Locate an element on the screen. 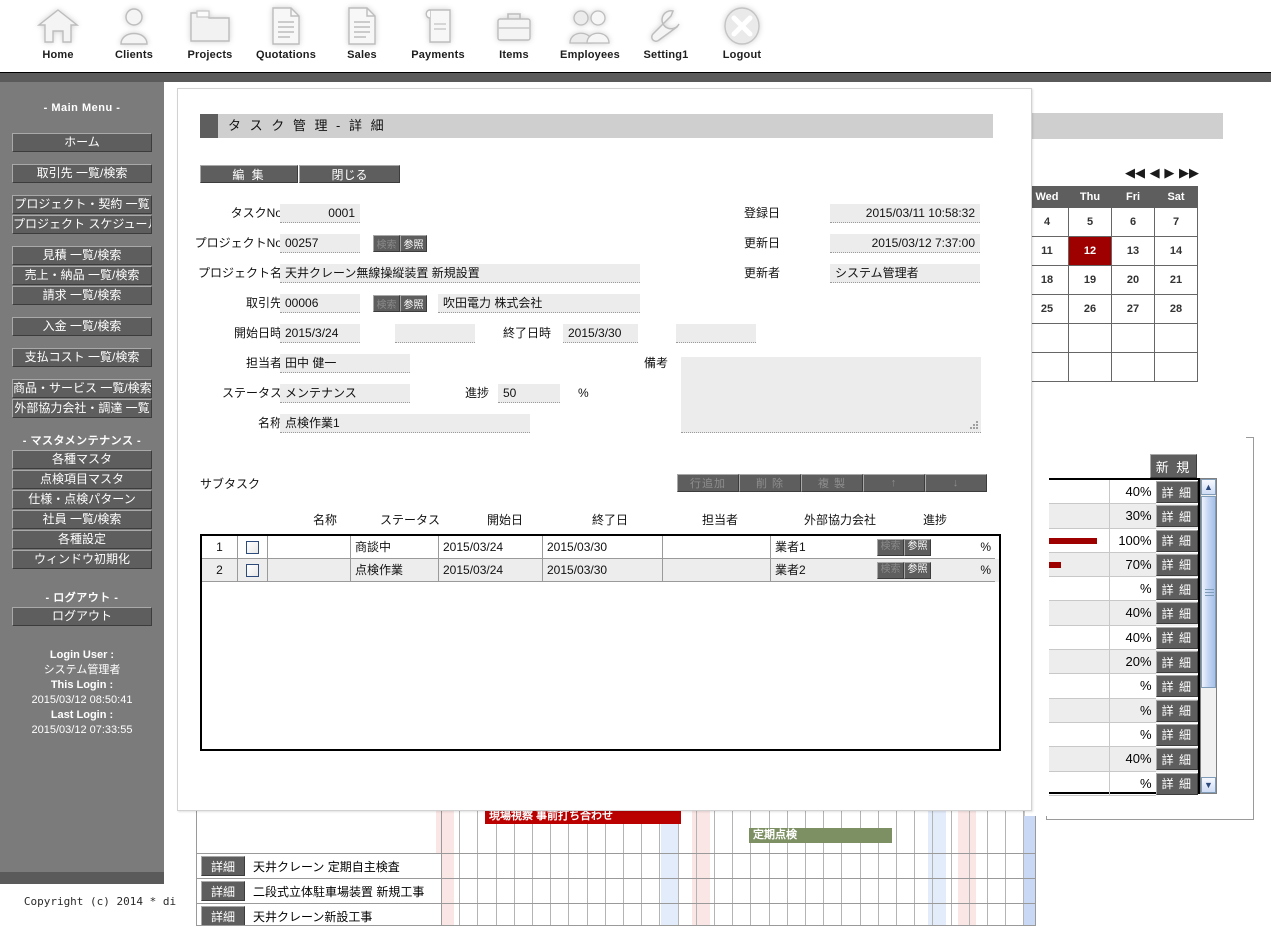 The width and height of the screenshot is (1271, 926). calendar-day-27: 27 is located at coordinates (1133, 309).